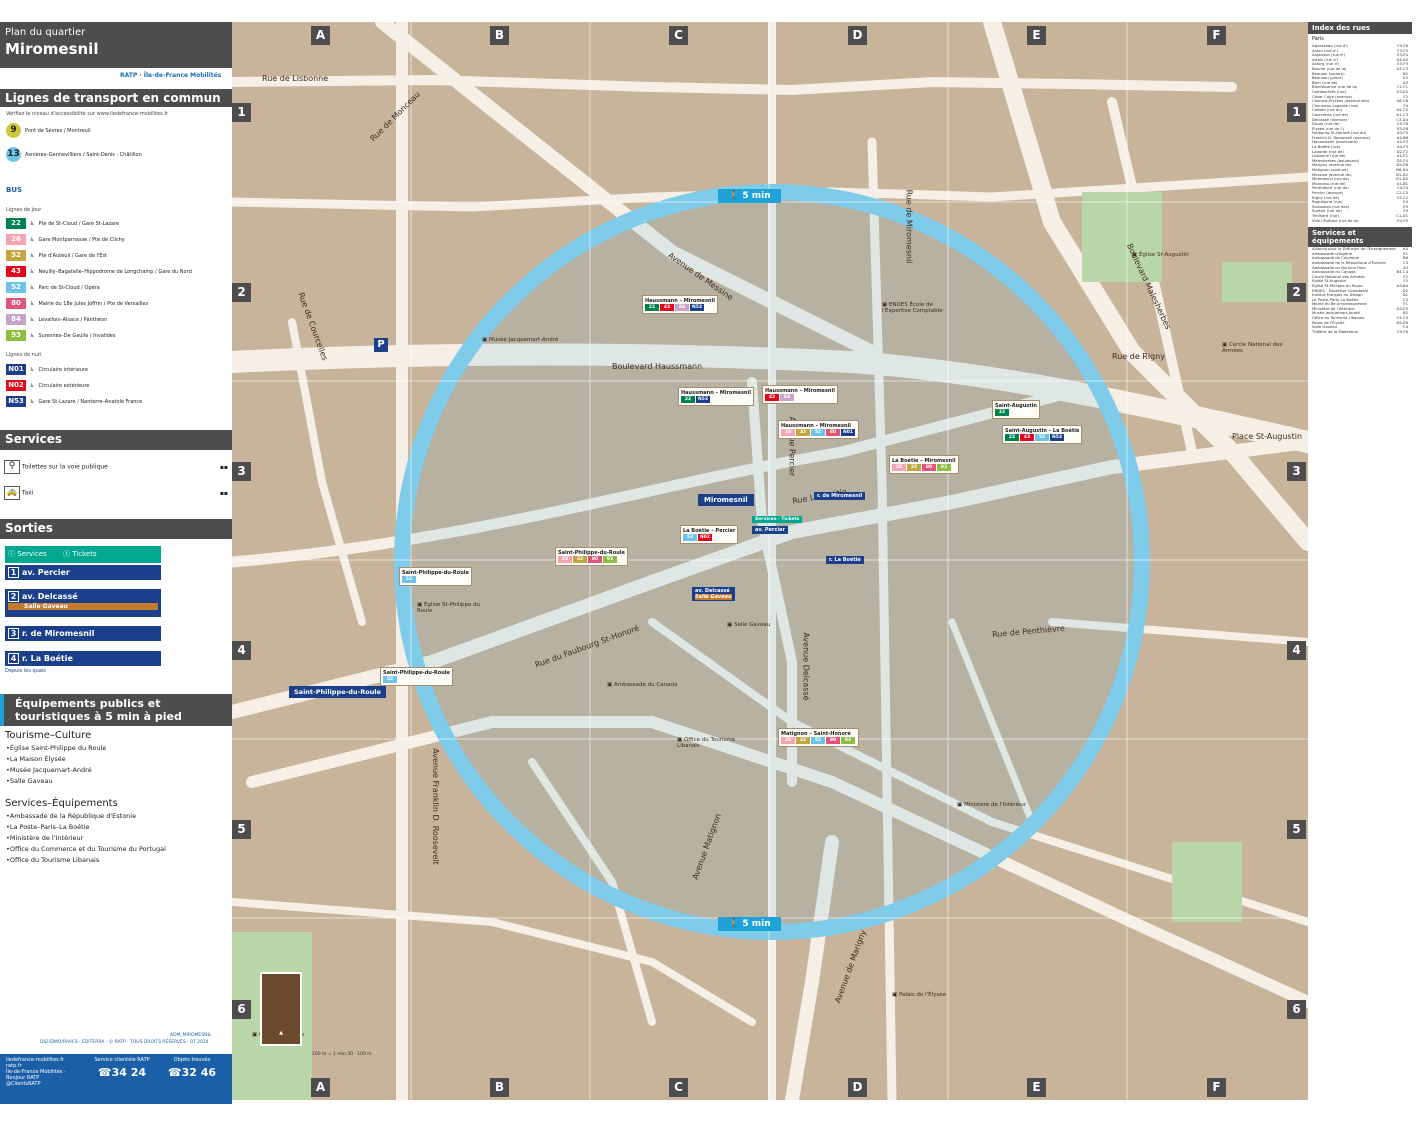 This screenshot has width=1416, height=1122. Describe the element at coordinates (45, 1084) in the screenshot. I see `footer-twitter: @ClientsRATP` at that location.